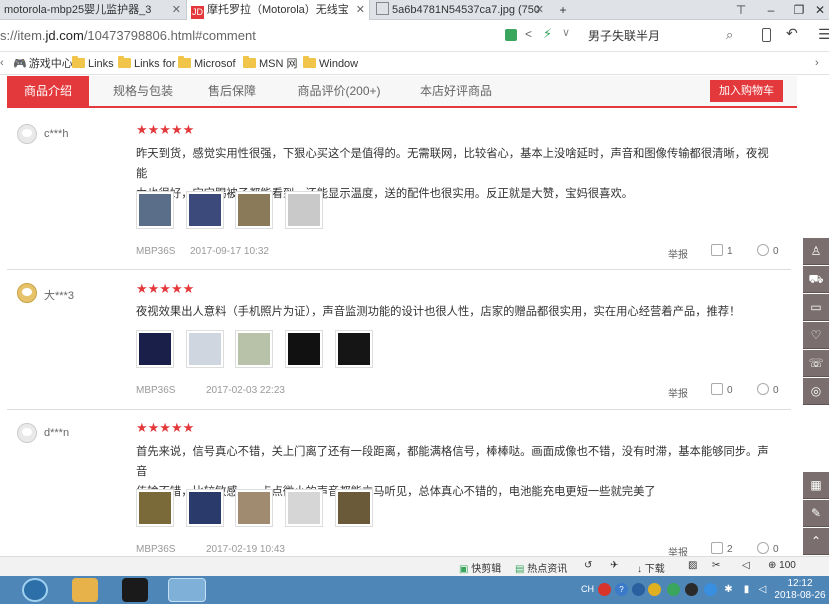 This screenshot has height=604, width=829. Describe the element at coordinates (651, 567) in the screenshot. I see `download-button: ↓ 下载` at that location.